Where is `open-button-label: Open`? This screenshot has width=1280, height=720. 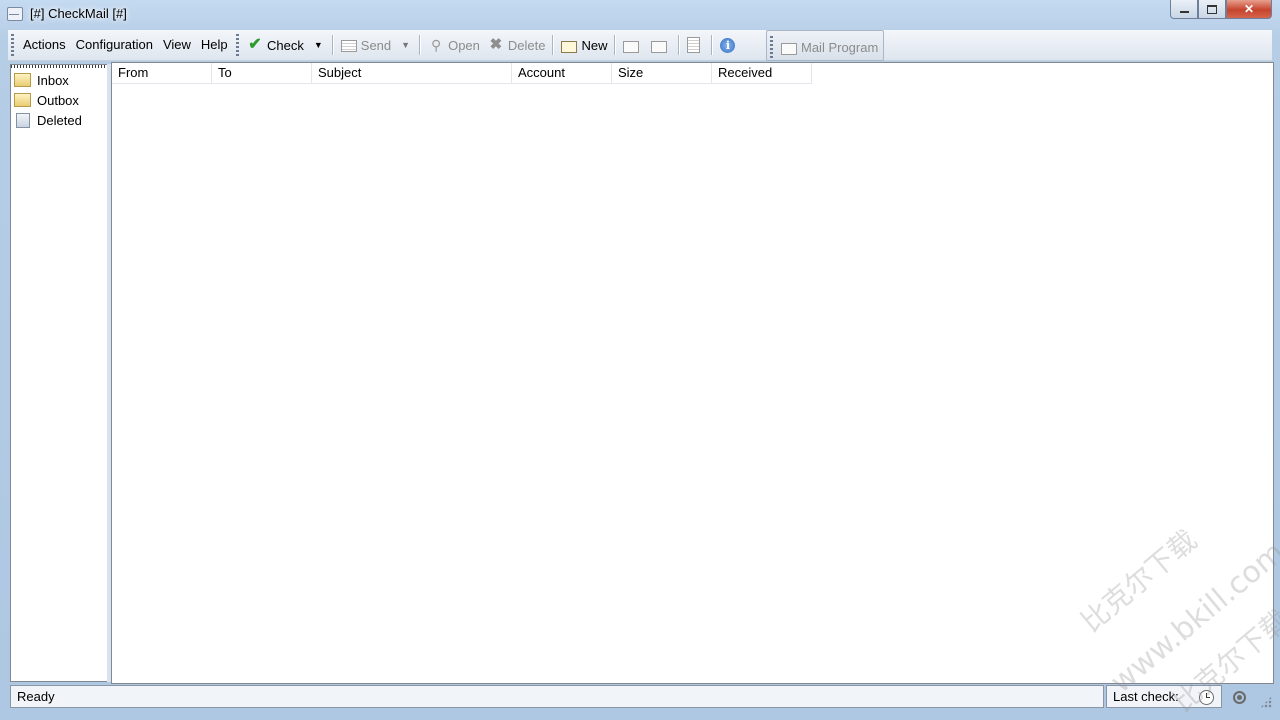
open-button-label: Open is located at coordinates (464, 45).